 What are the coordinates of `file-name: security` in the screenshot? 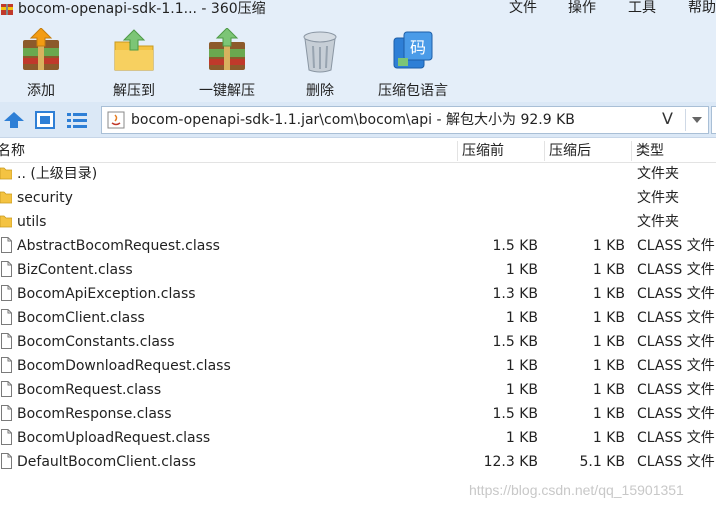 It's located at (45, 198).